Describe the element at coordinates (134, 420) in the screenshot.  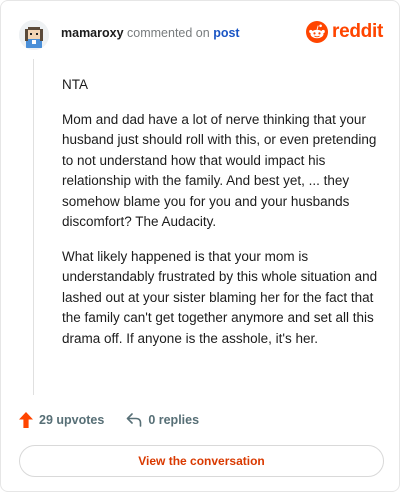
I see `reply-icon` at that location.